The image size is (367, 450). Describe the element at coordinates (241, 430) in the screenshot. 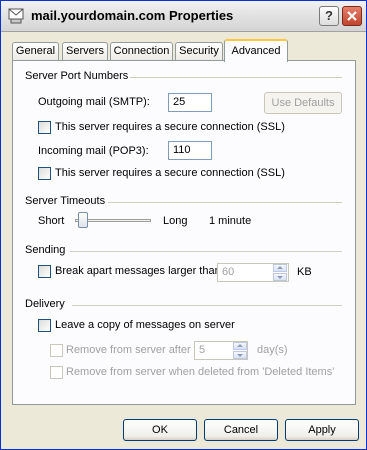

I see `cancel-button: Cancel` at that location.